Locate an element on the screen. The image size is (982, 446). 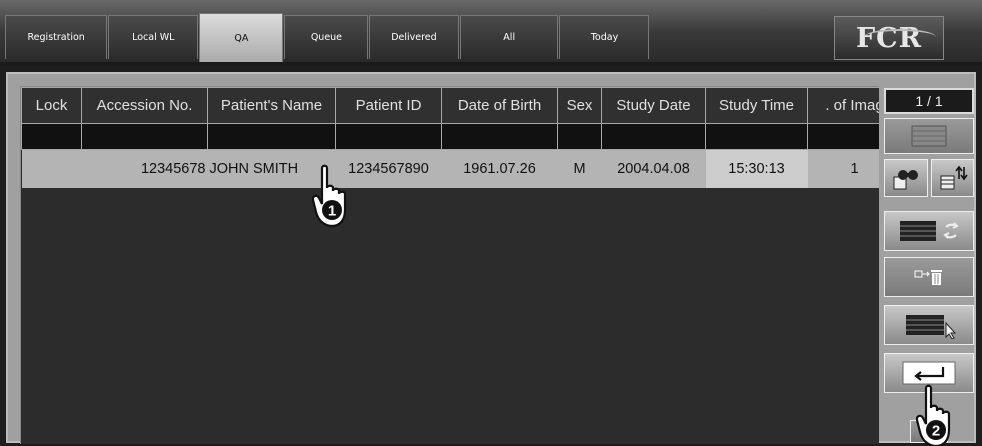
column-header-images: . of Imag is located at coordinates (843, 105).